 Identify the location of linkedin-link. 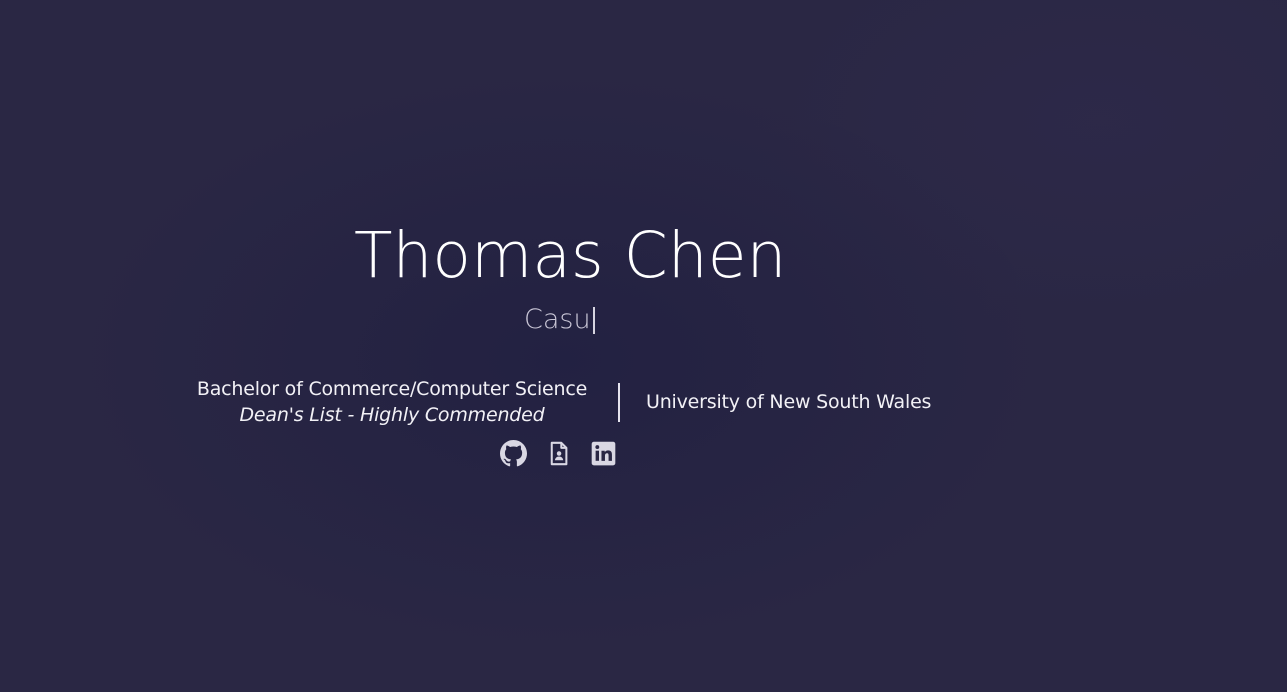
(603, 453).